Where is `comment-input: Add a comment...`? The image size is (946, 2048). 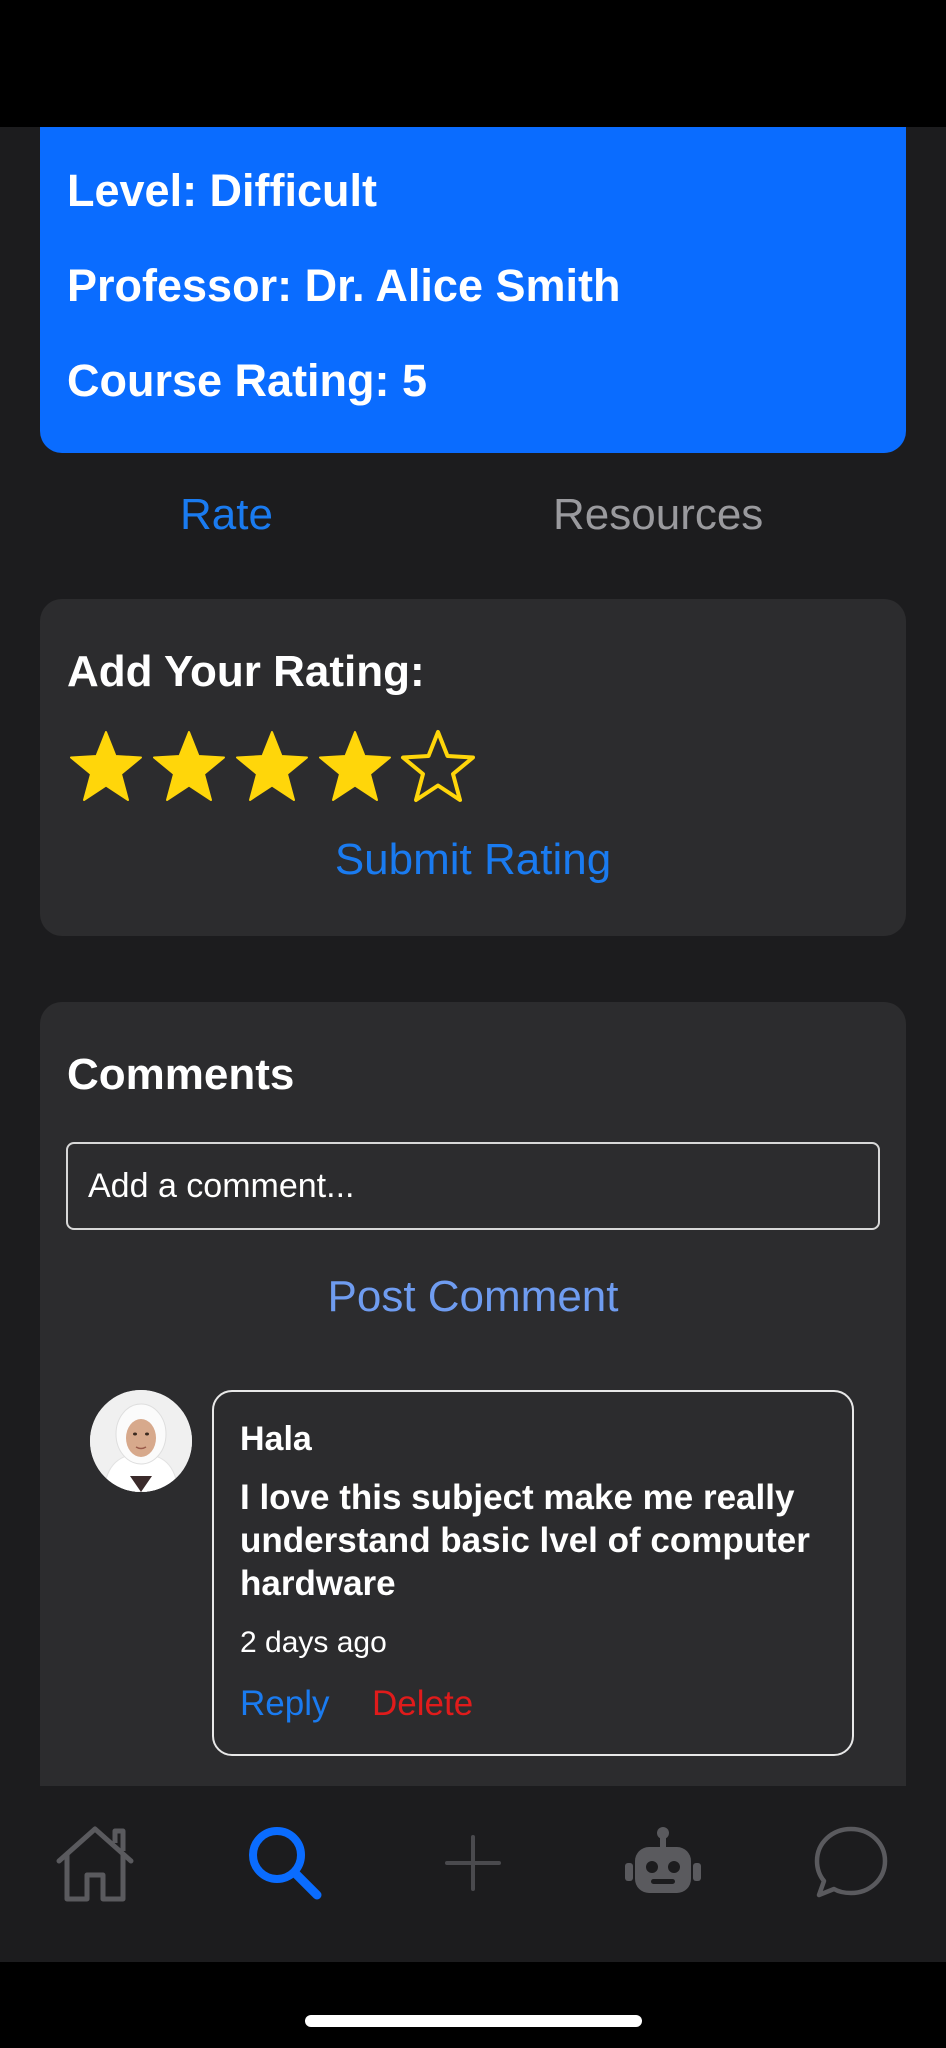
comment-input: Add a comment... is located at coordinates (473, 1186).